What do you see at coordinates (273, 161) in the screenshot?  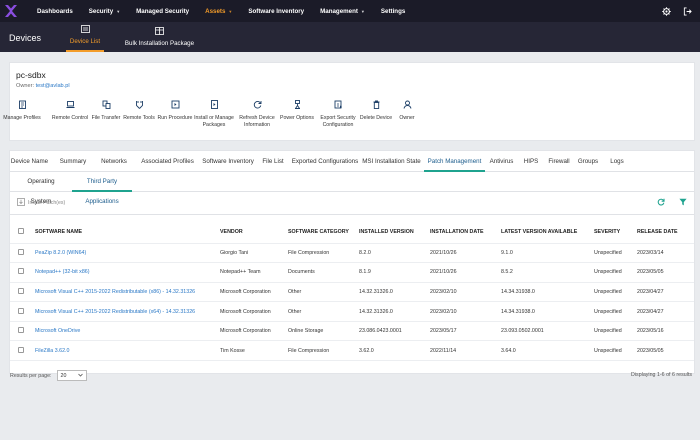 I see `tab-file-list: File List` at bounding box center [273, 161].